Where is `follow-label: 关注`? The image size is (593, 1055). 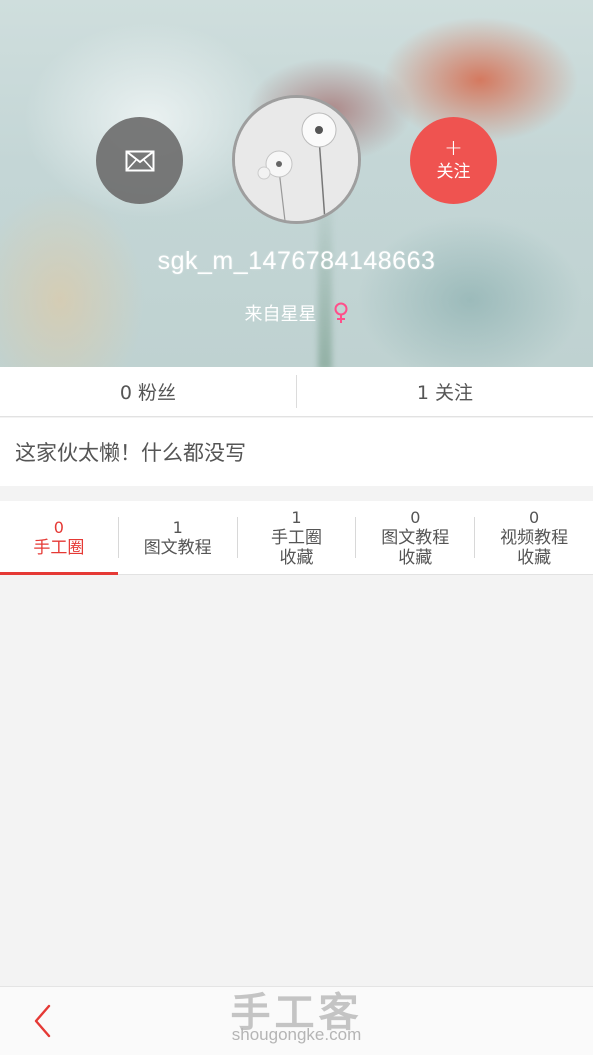
follow-label: 关注 is located at coordinates (453, 171).